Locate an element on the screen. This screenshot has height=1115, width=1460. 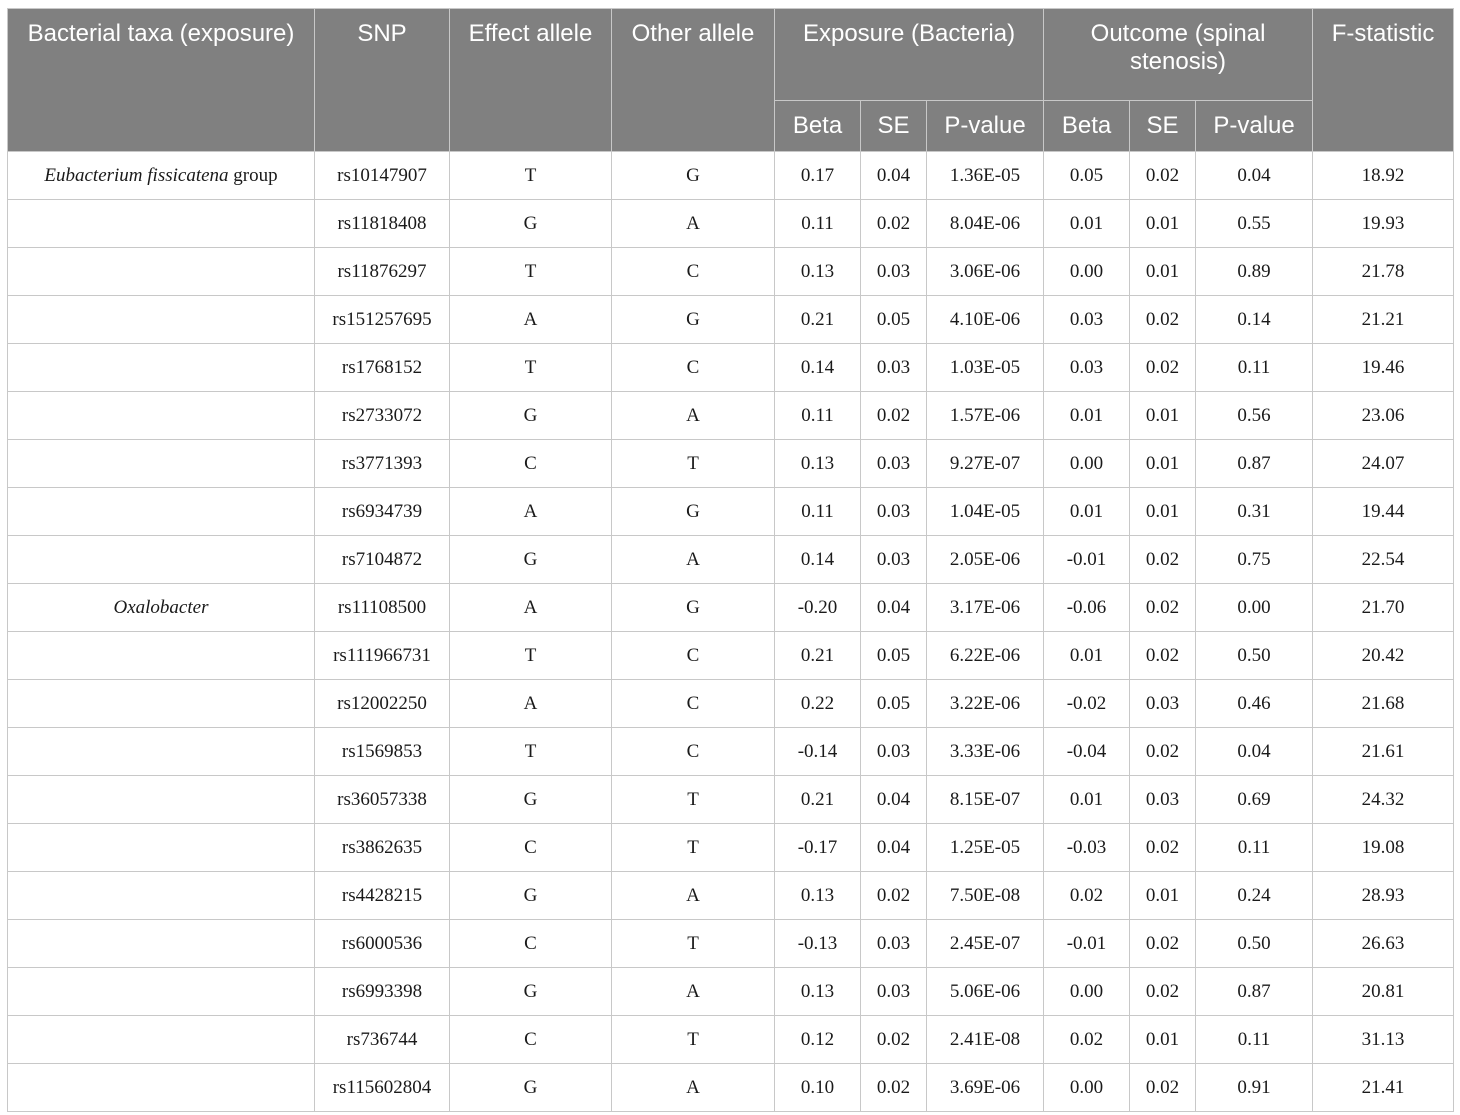
exp-beta-cell: 0.14 is located at coordinates (817, 367).